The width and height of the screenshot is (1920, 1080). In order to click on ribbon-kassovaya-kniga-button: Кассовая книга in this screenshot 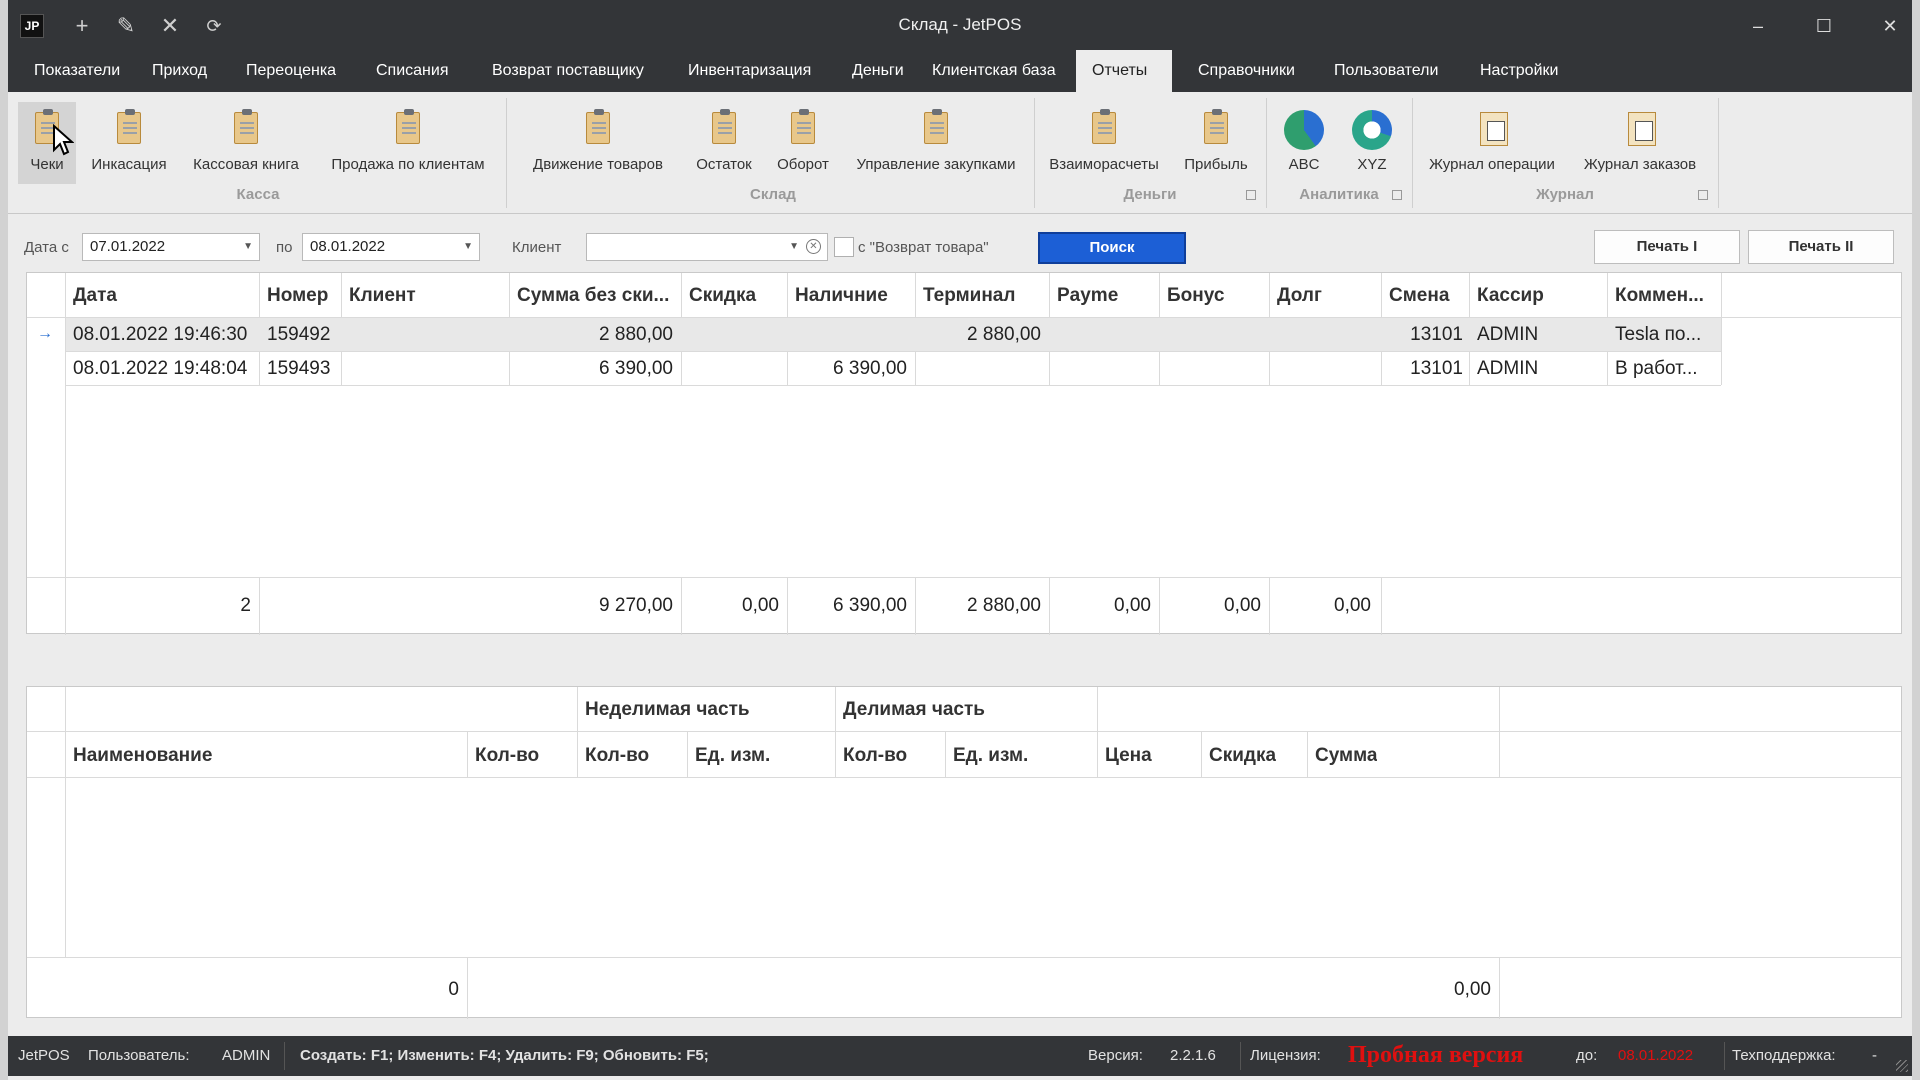, I will do `click(246, 143)`.